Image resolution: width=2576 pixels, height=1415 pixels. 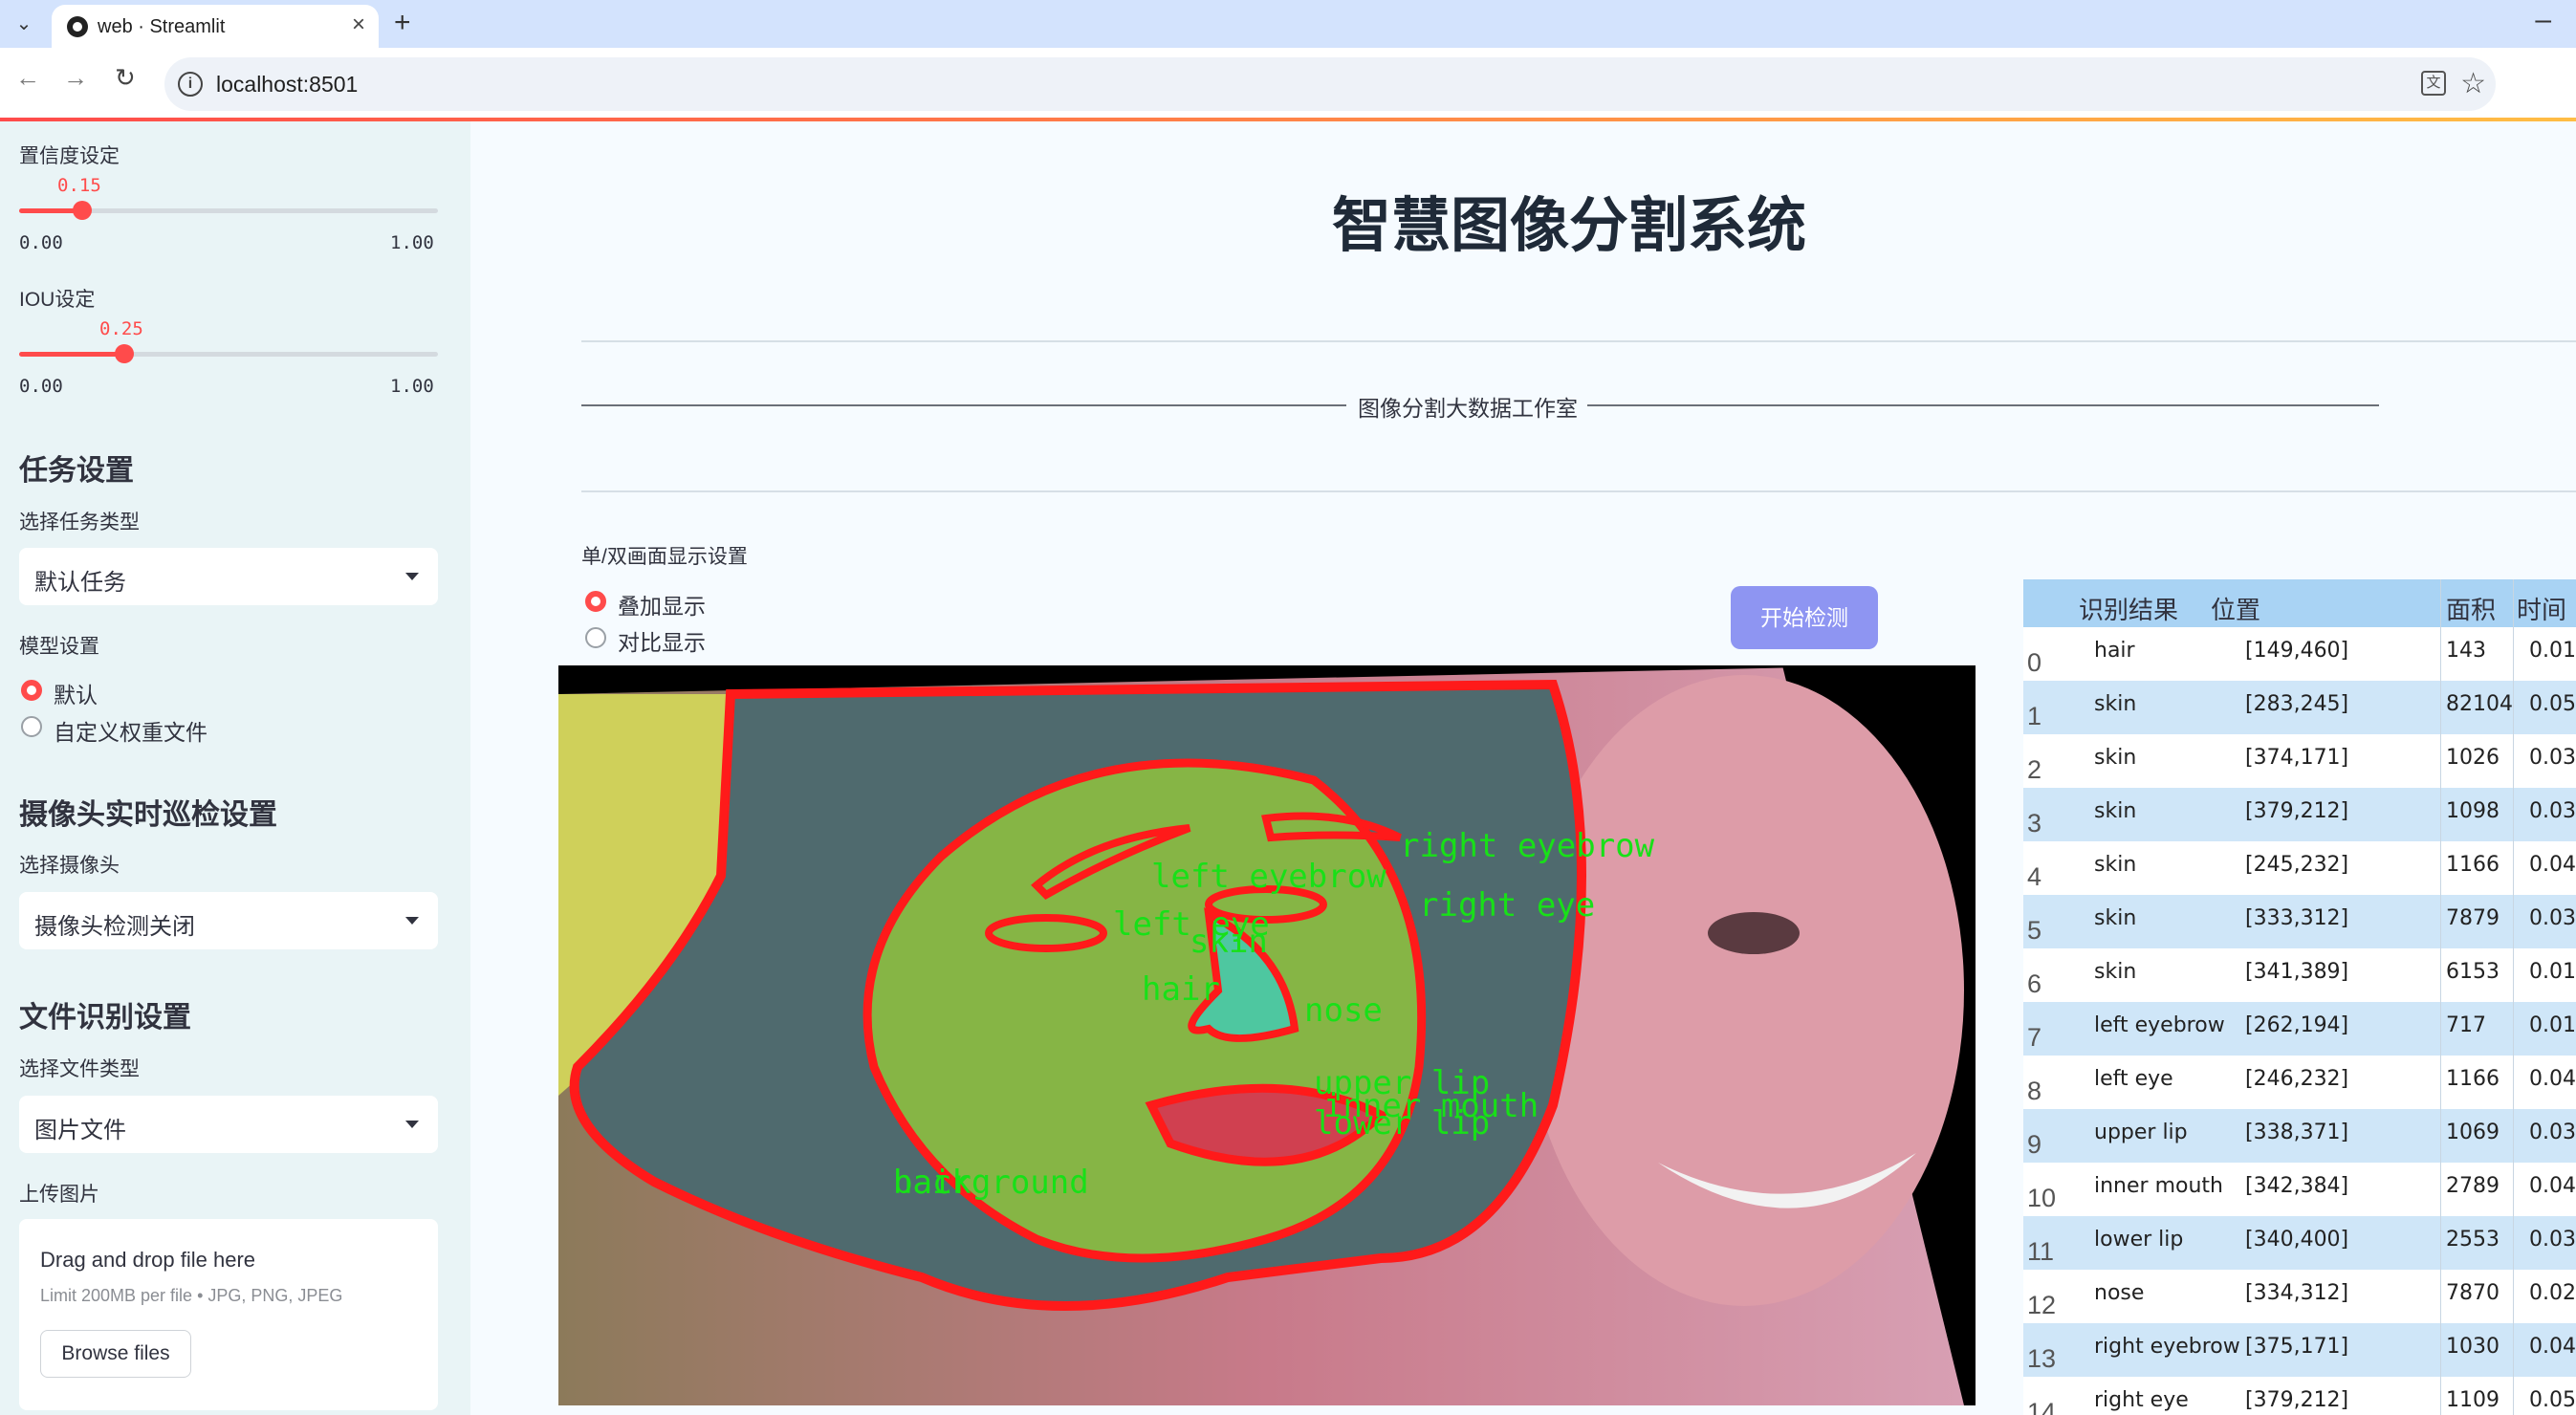 What do you see at coordinates (80, 583) in the screenshot?
I see `task-type-selected: 默认任务` at bounding box center [80, 583].